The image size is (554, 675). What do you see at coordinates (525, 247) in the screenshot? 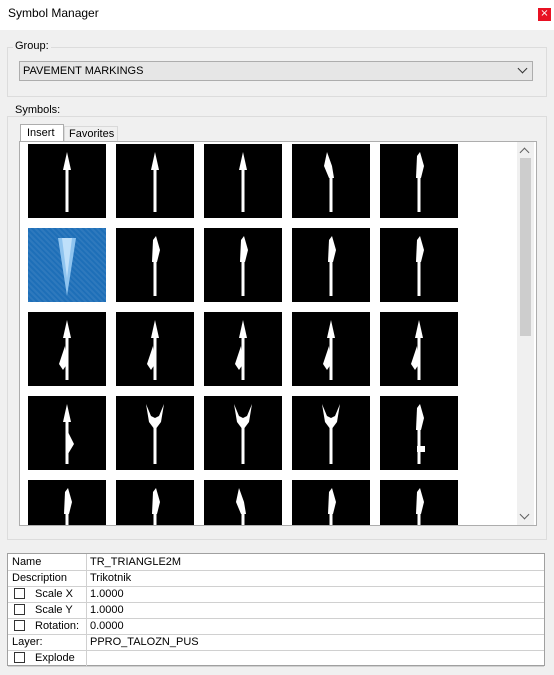
I see `scroll-thumb` at bounding box center [525, 247].